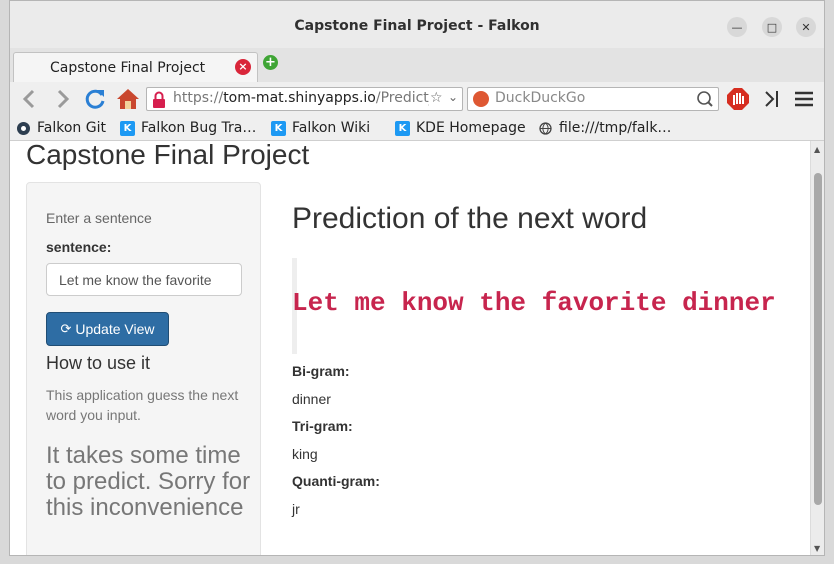 The image size is (834, 564). I want to click on quantigram-label: Quanti-gram:, so click(336, 481).